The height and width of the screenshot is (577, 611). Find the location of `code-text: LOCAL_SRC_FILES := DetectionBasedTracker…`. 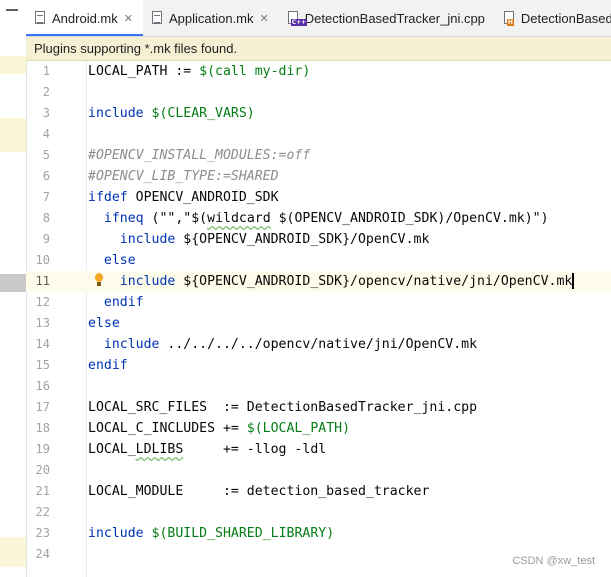

code-text: LOCAL_SRC_FILES := DetectionBasedTracker… is located at coordinates (283, 407).